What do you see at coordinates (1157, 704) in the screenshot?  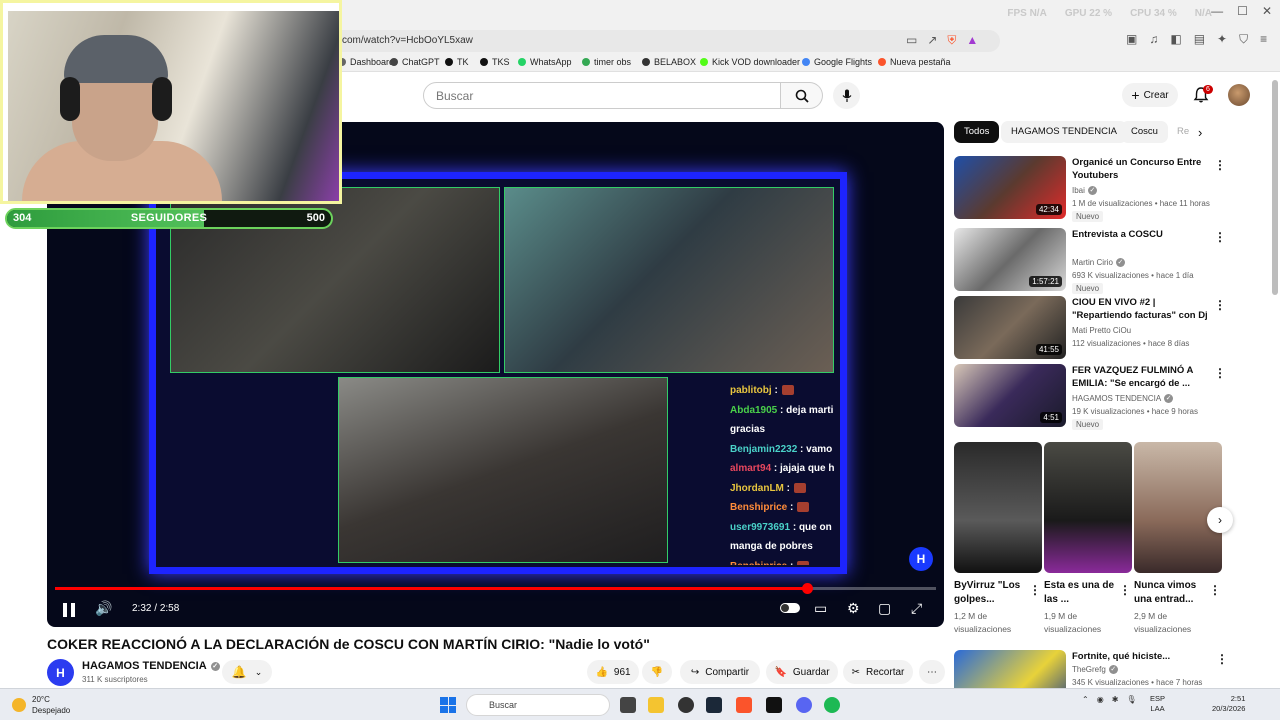 I see `language-indicator: ESP LAA` at bounding box center [1157, 704].